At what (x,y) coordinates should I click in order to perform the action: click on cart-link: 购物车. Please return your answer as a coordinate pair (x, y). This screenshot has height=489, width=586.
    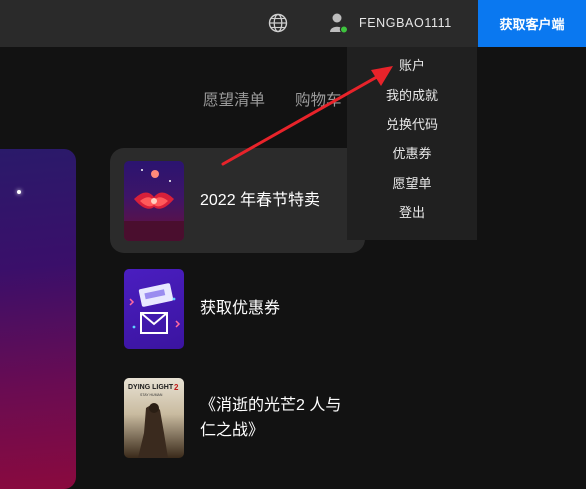
    Looking at the image, I should click on (318, 99).